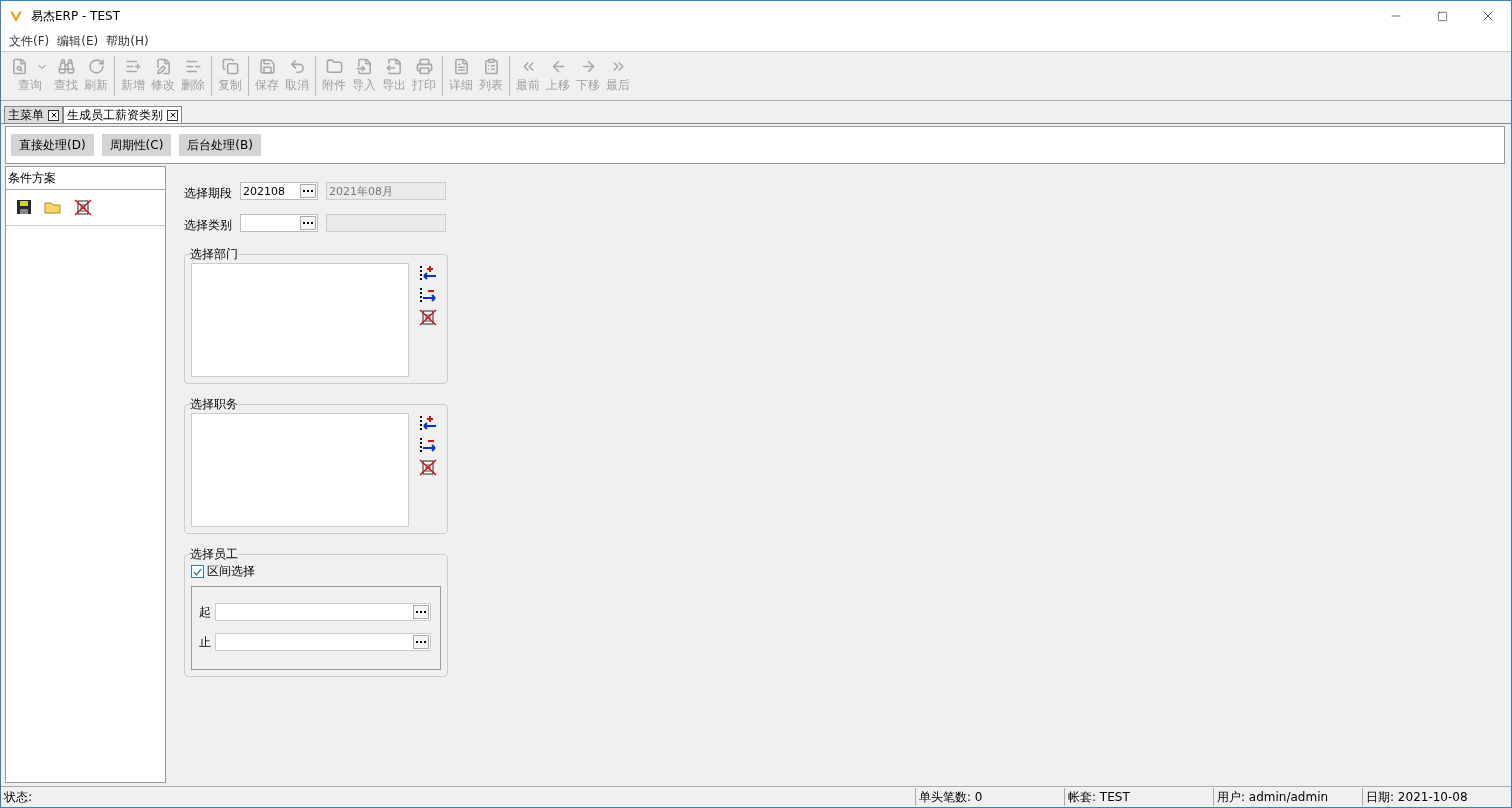 The height and width of the screenshot is (808, 1512). Describe the element at coordinates (66, 66) in the screenshot. I see `binoculars-icon` at that location.